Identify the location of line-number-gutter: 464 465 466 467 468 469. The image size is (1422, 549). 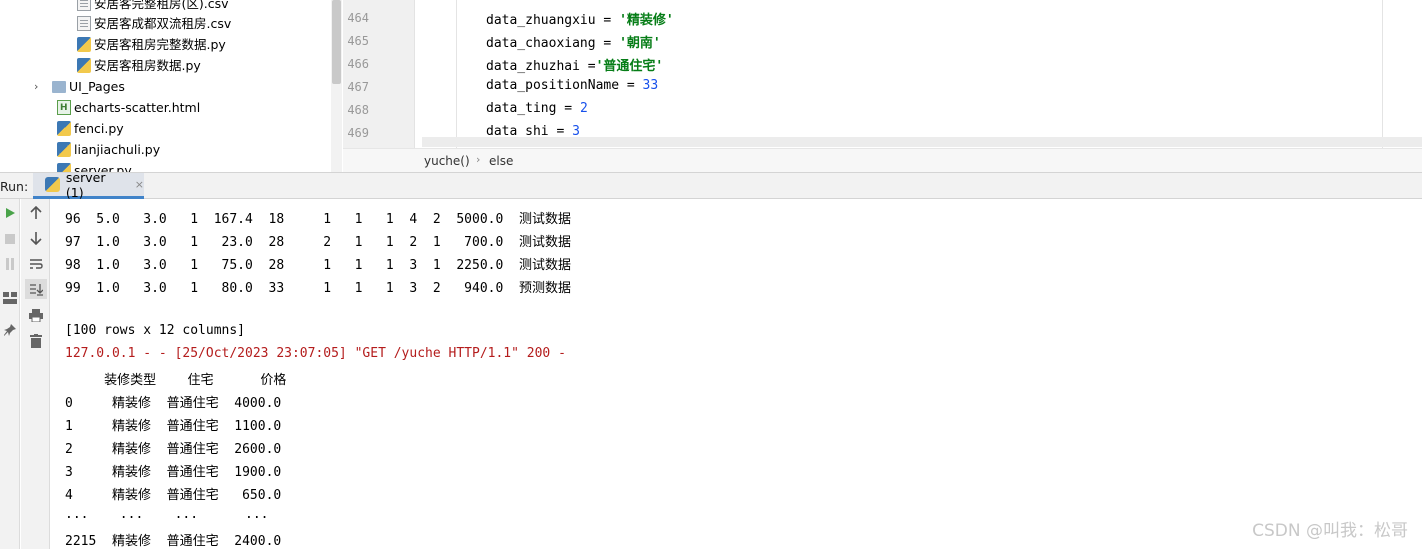
(379, 74).